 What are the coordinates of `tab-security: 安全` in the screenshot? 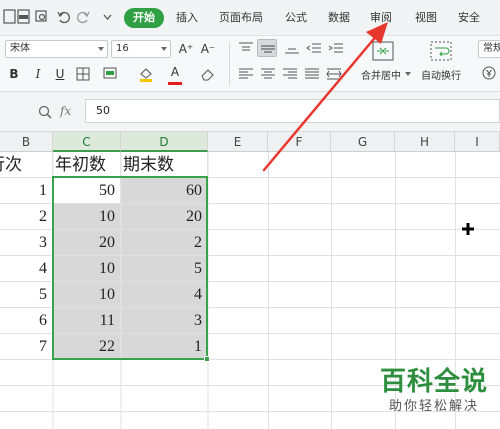 It's located at (469, 18).